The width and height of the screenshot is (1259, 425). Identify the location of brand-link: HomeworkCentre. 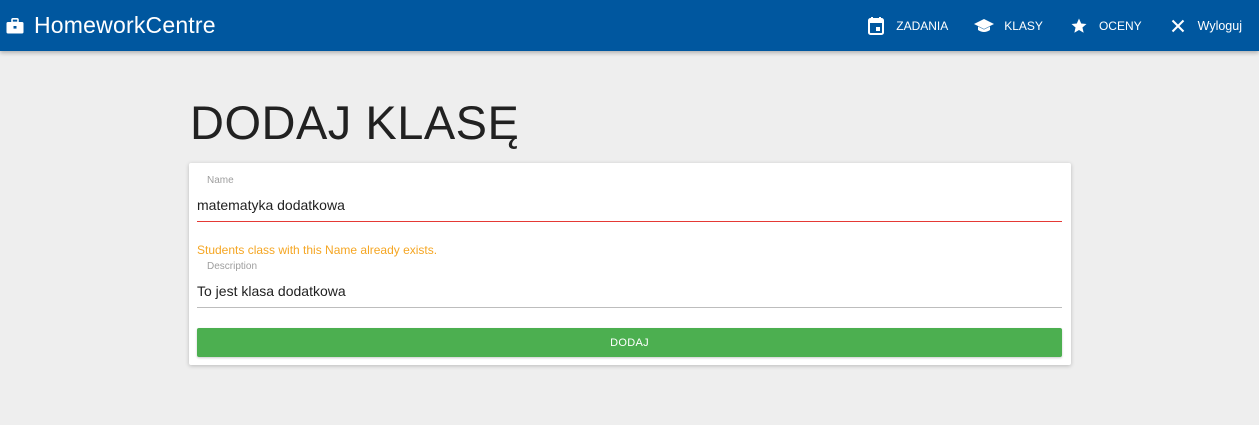
(110, 25).